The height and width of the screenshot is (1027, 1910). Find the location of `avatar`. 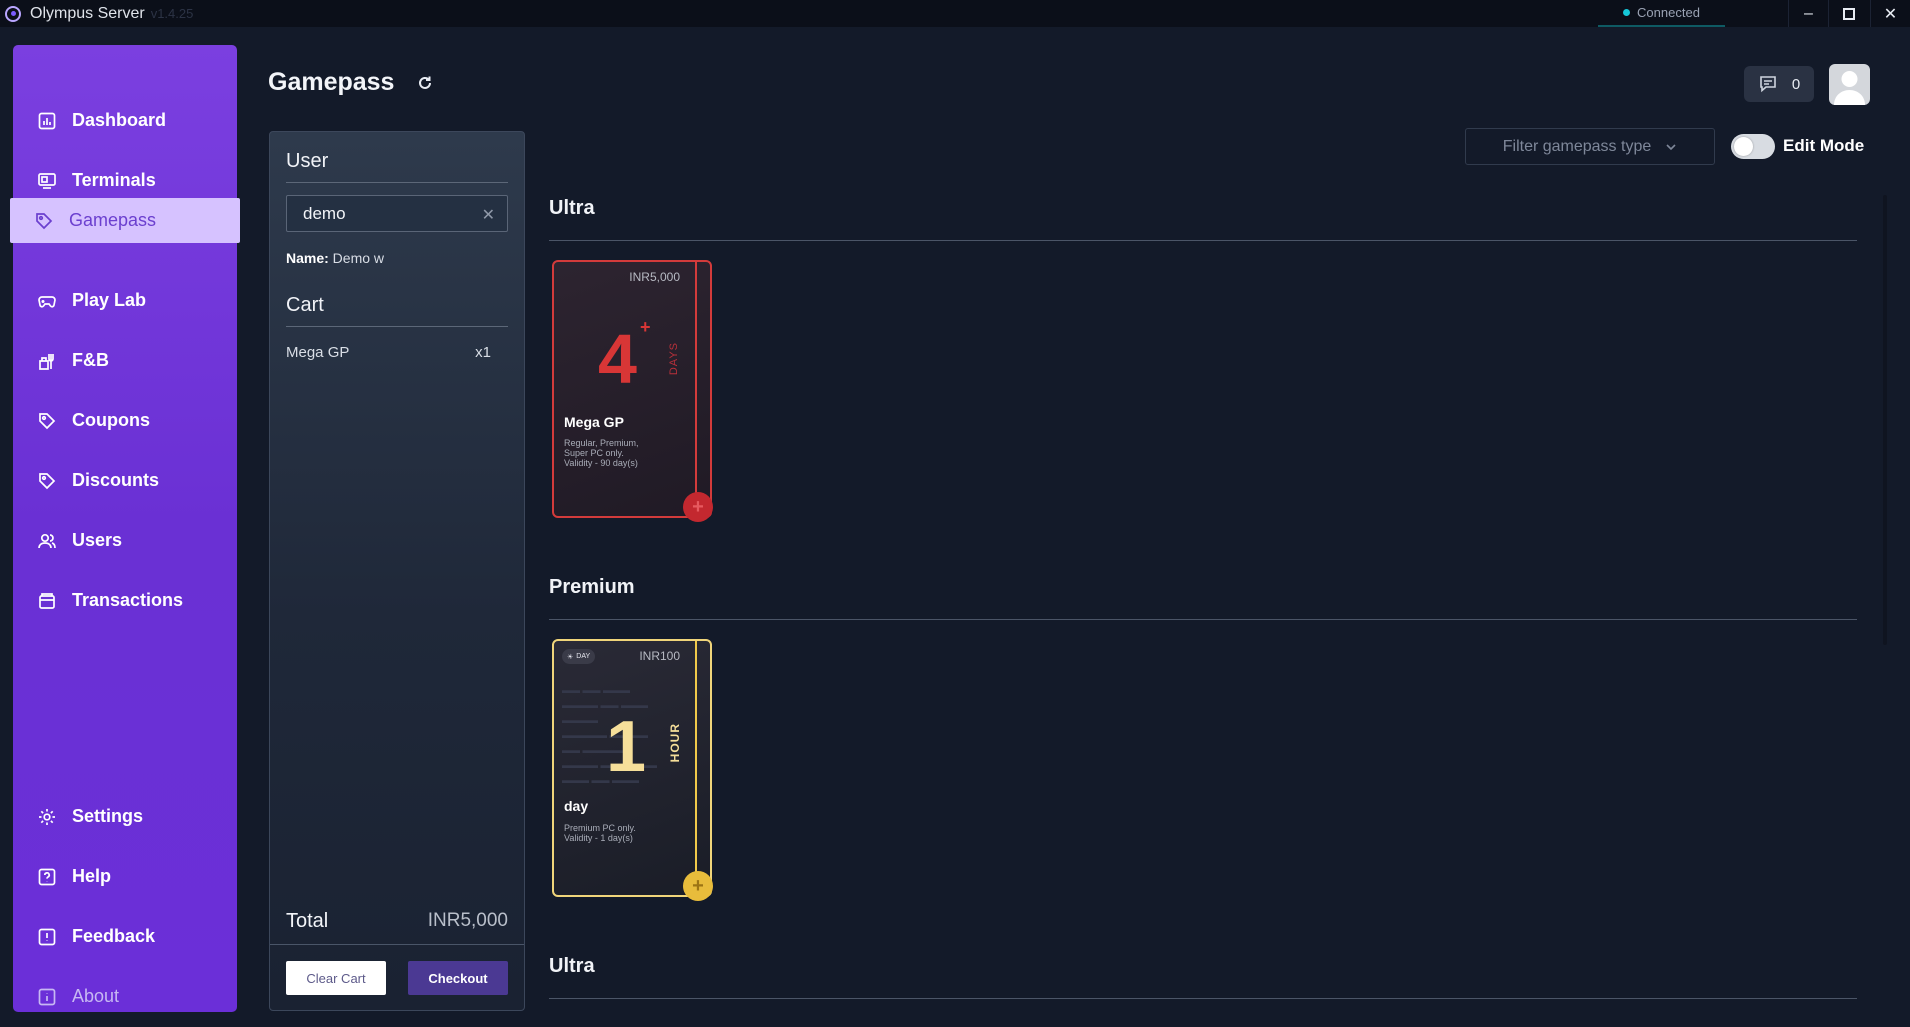

avatar is located at coordinates (1849, 84).